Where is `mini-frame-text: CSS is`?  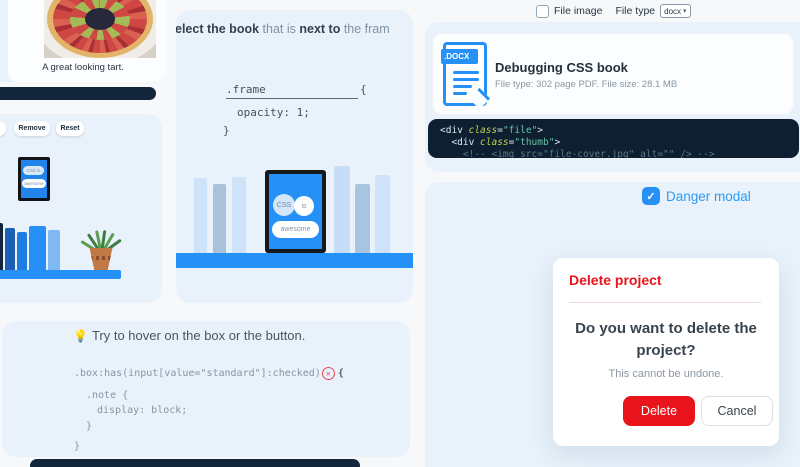
mini-frame-text: CSS is is located at coordinates (33, 170).